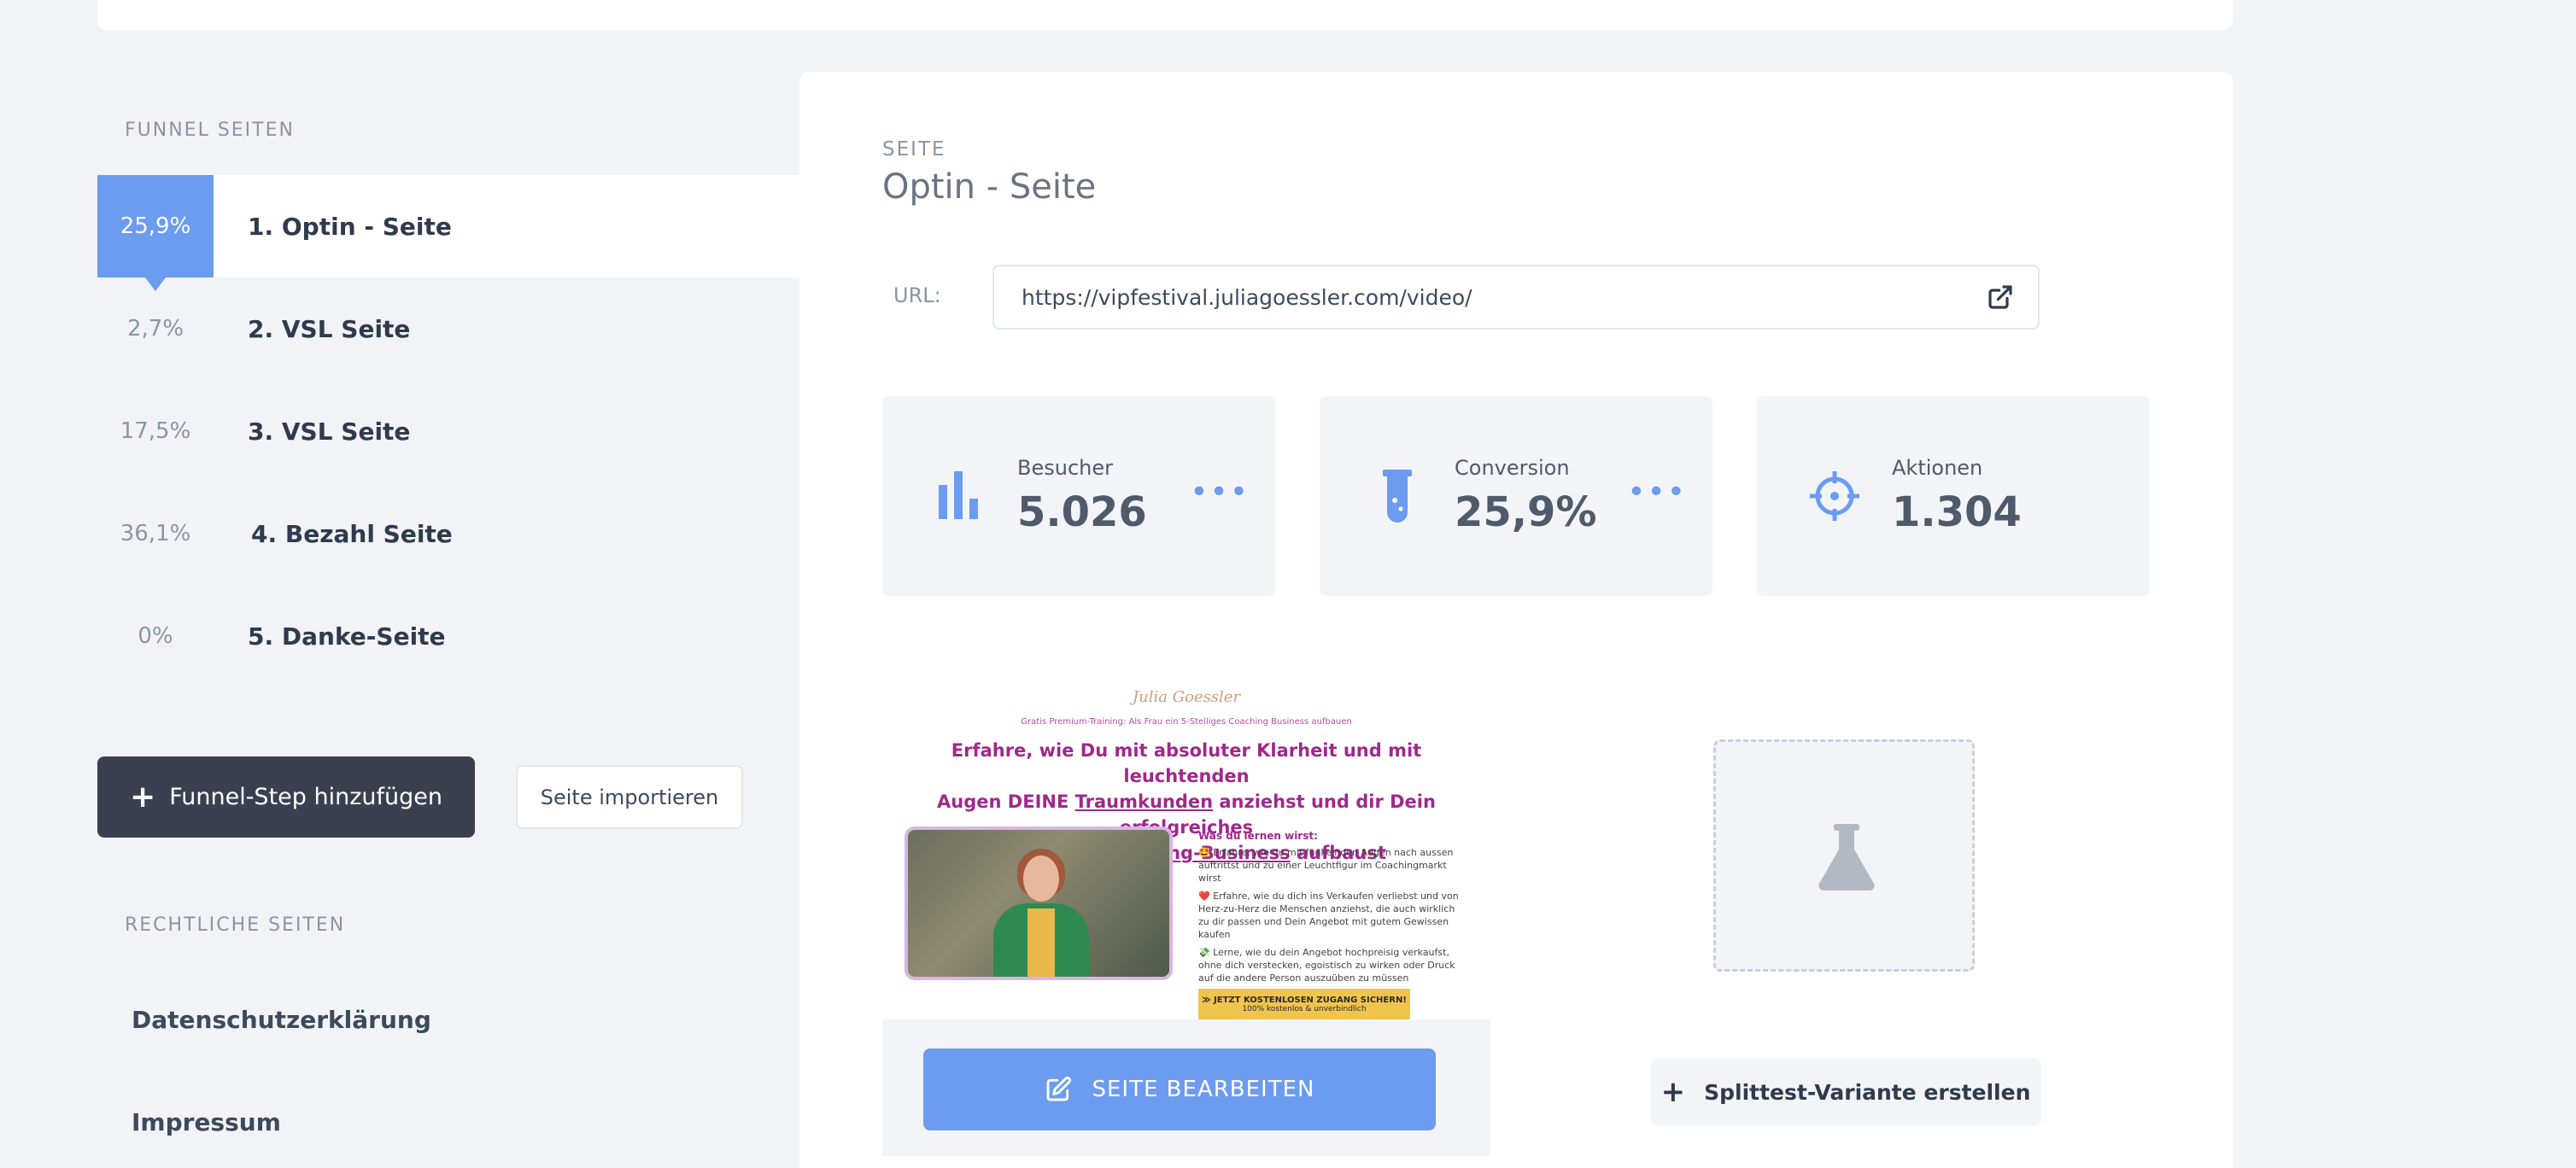  I want to click on add-funnel-step-label: Funnel-Step hinzufügen, so click(305, 797).